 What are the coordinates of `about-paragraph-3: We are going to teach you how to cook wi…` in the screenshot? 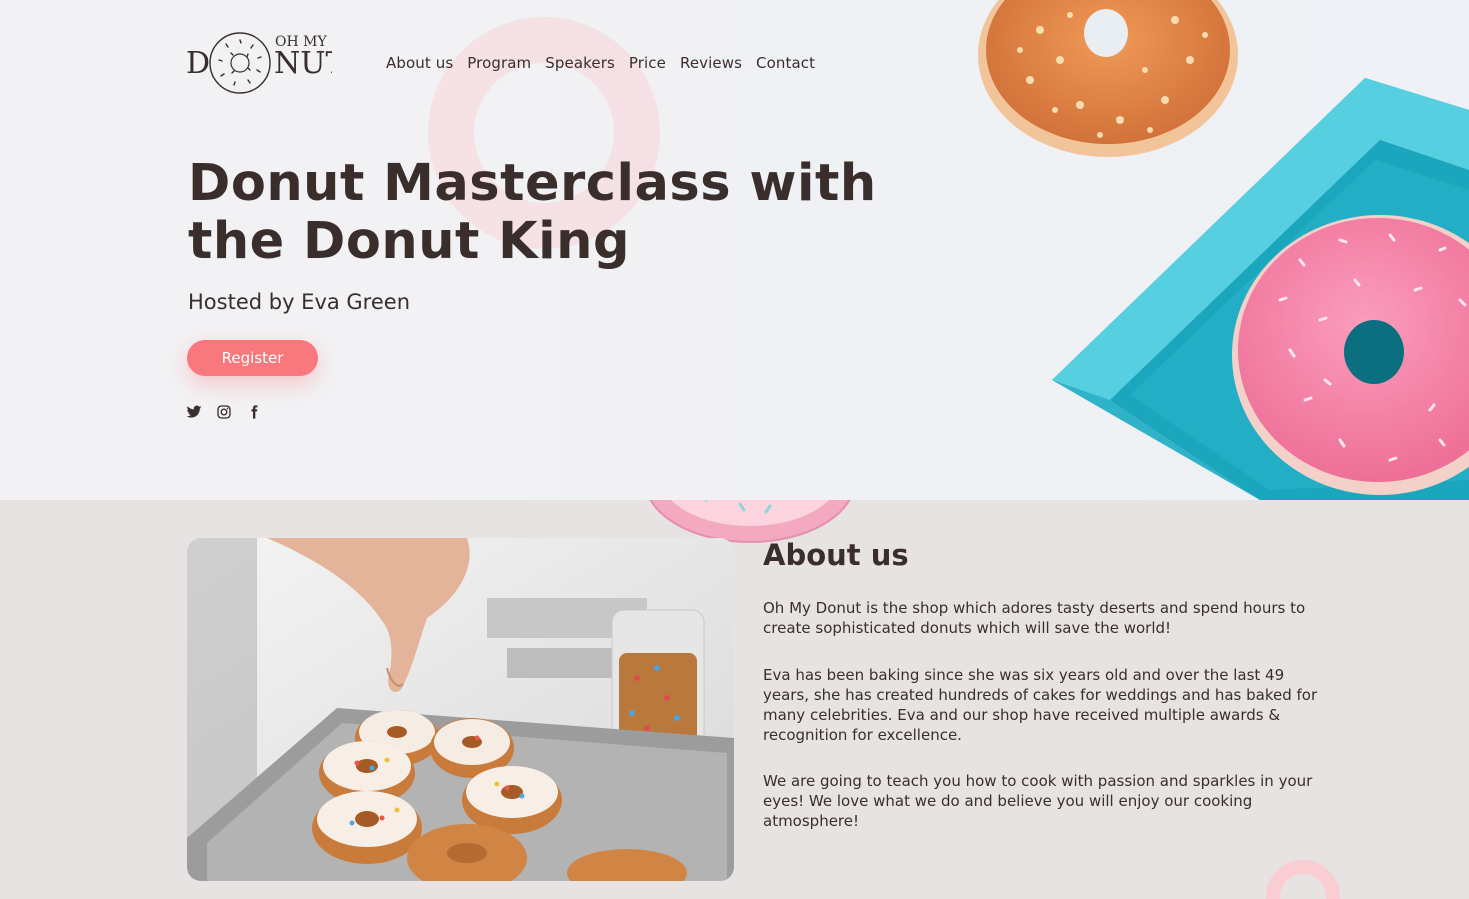 It's located at (1038, 801).